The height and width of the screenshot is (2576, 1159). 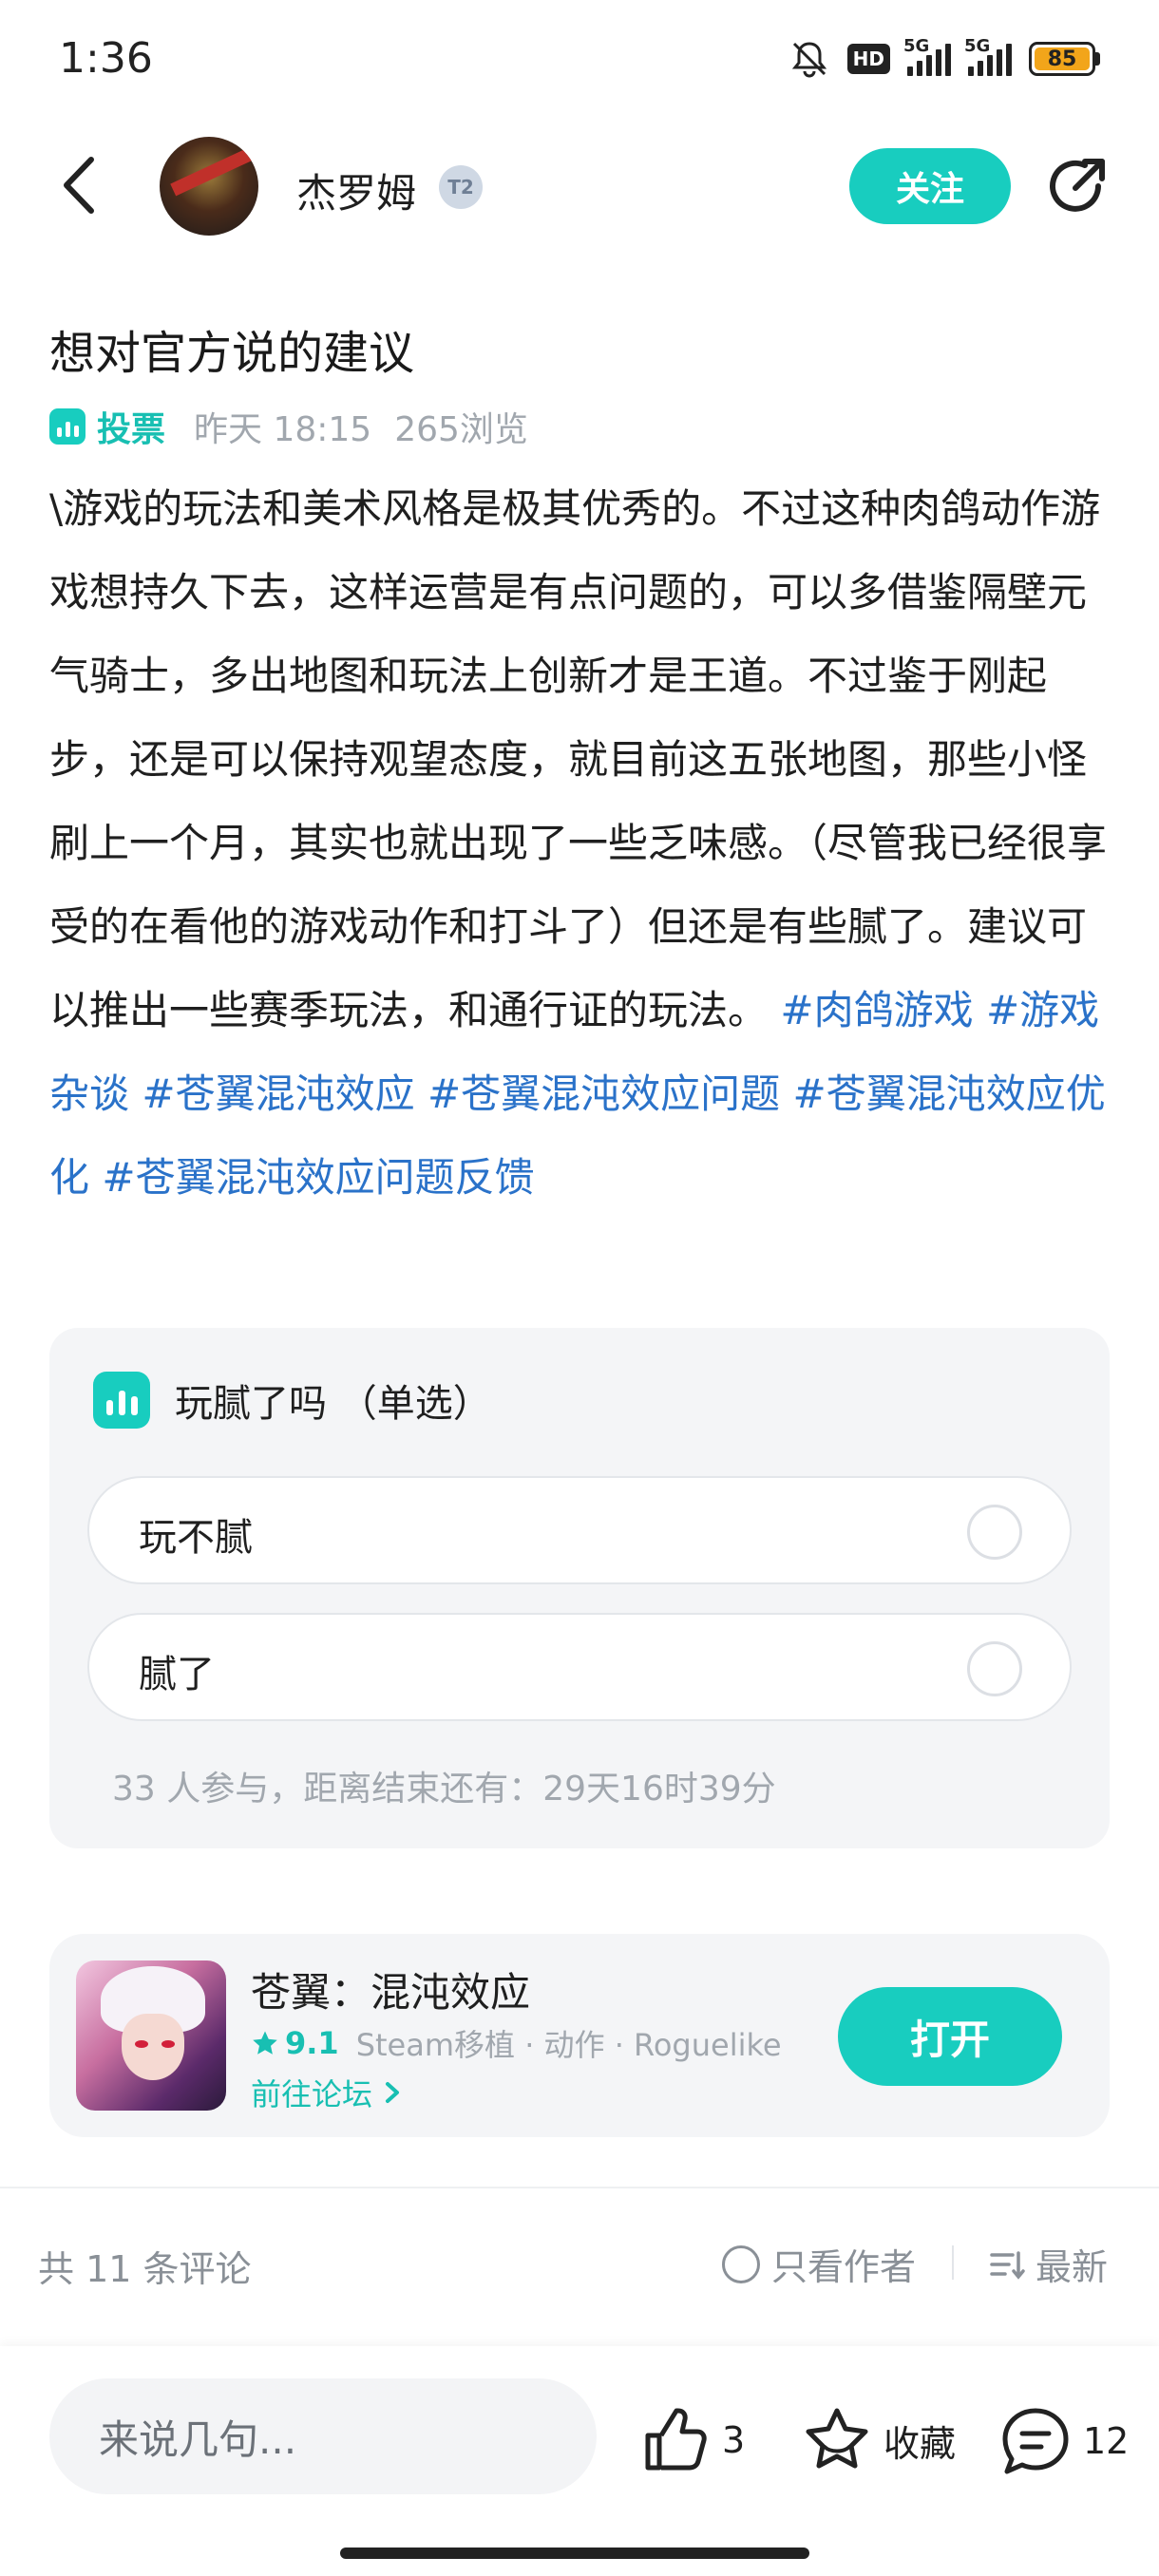 I want to click on battery-level: 85, so click(x=1062, y=59).